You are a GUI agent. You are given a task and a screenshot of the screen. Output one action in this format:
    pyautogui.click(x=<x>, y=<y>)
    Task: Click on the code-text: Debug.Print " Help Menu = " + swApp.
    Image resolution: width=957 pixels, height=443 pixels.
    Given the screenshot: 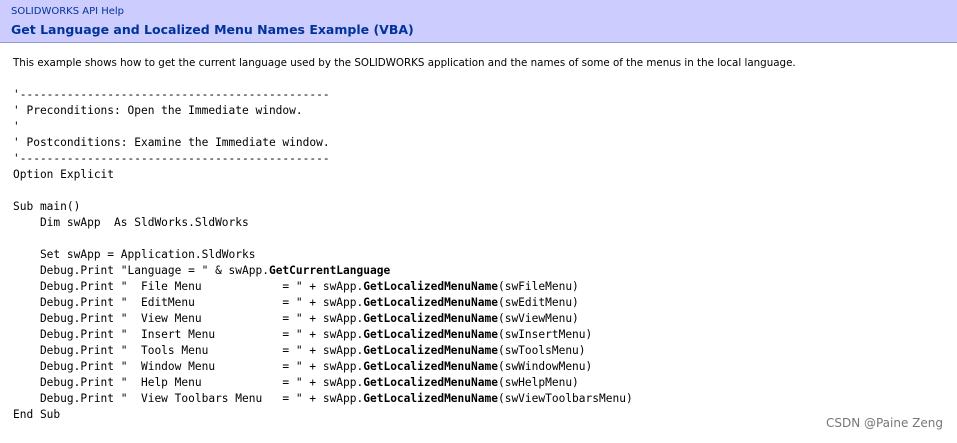 What is the action you would take?
    pyautogui.click(x=188, y=382)
    